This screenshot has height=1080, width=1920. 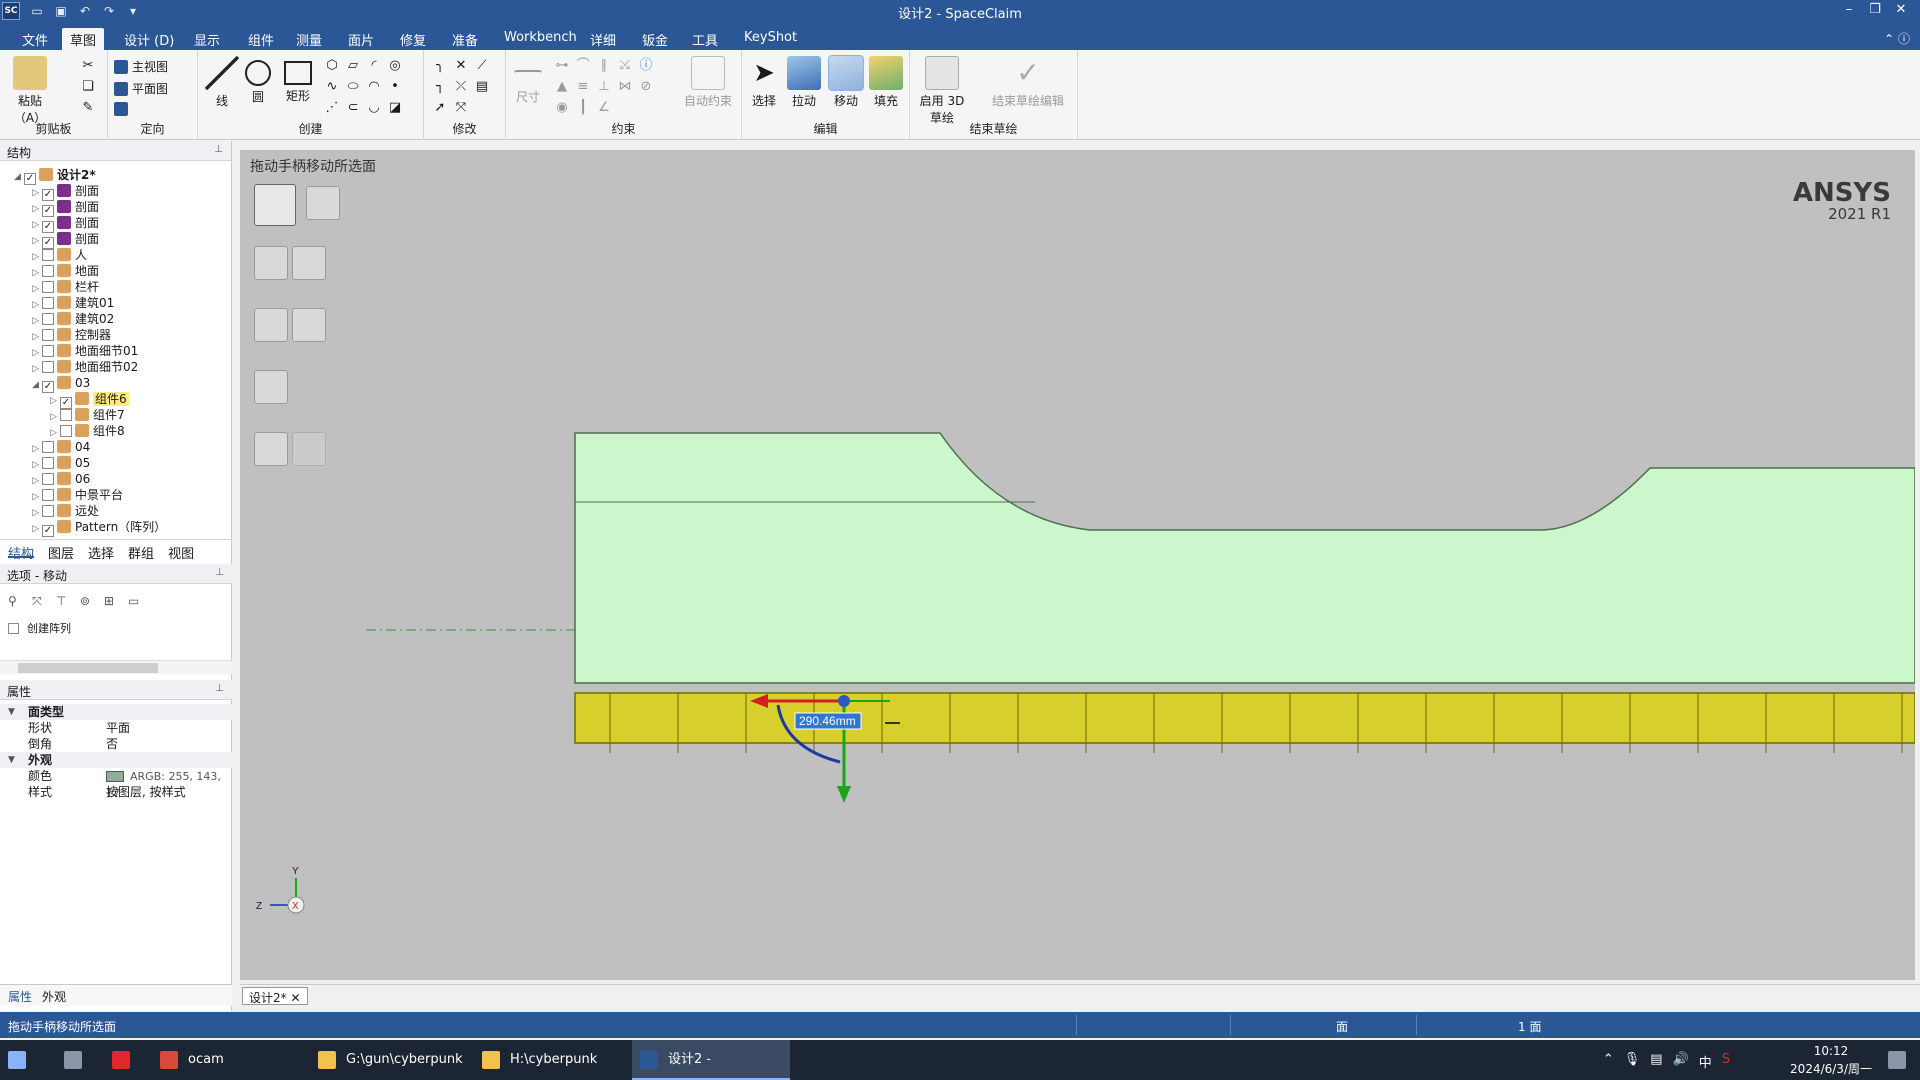 What do you see at coordinates (395, 87) in the screenshot?
I see `point-icon: •` at bounding box center [395, 87].